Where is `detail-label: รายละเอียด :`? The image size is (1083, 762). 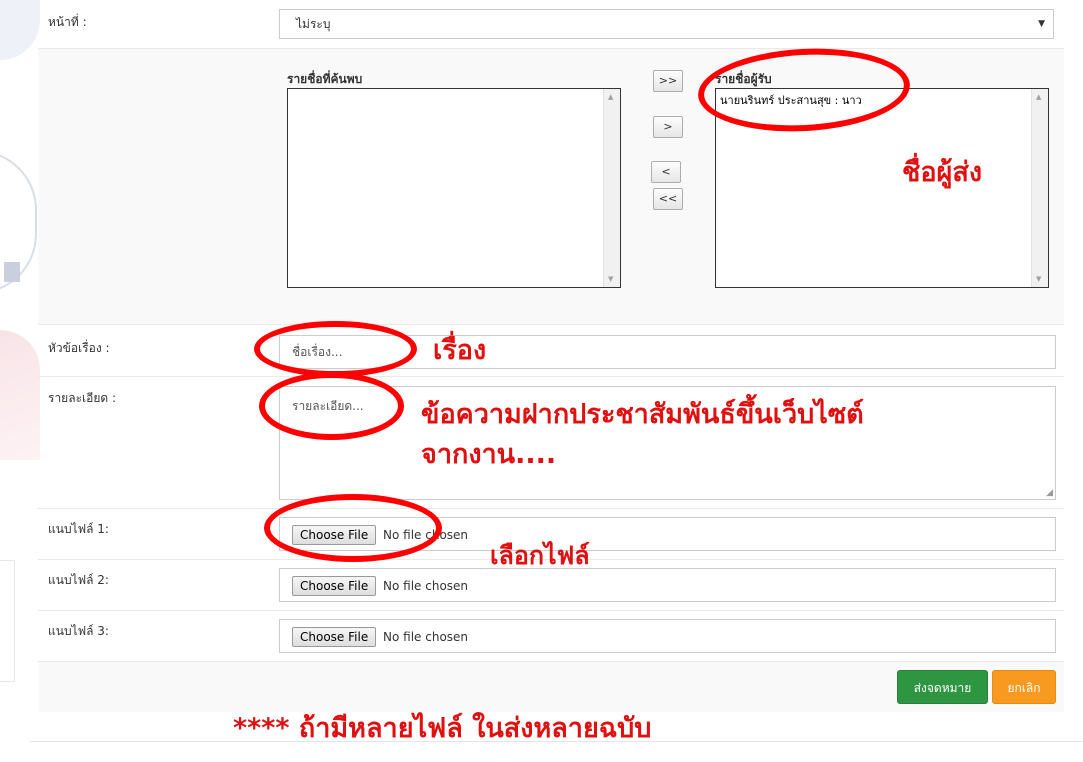 detail-label: รายละเอียด : is located at coordinates (82, 398).